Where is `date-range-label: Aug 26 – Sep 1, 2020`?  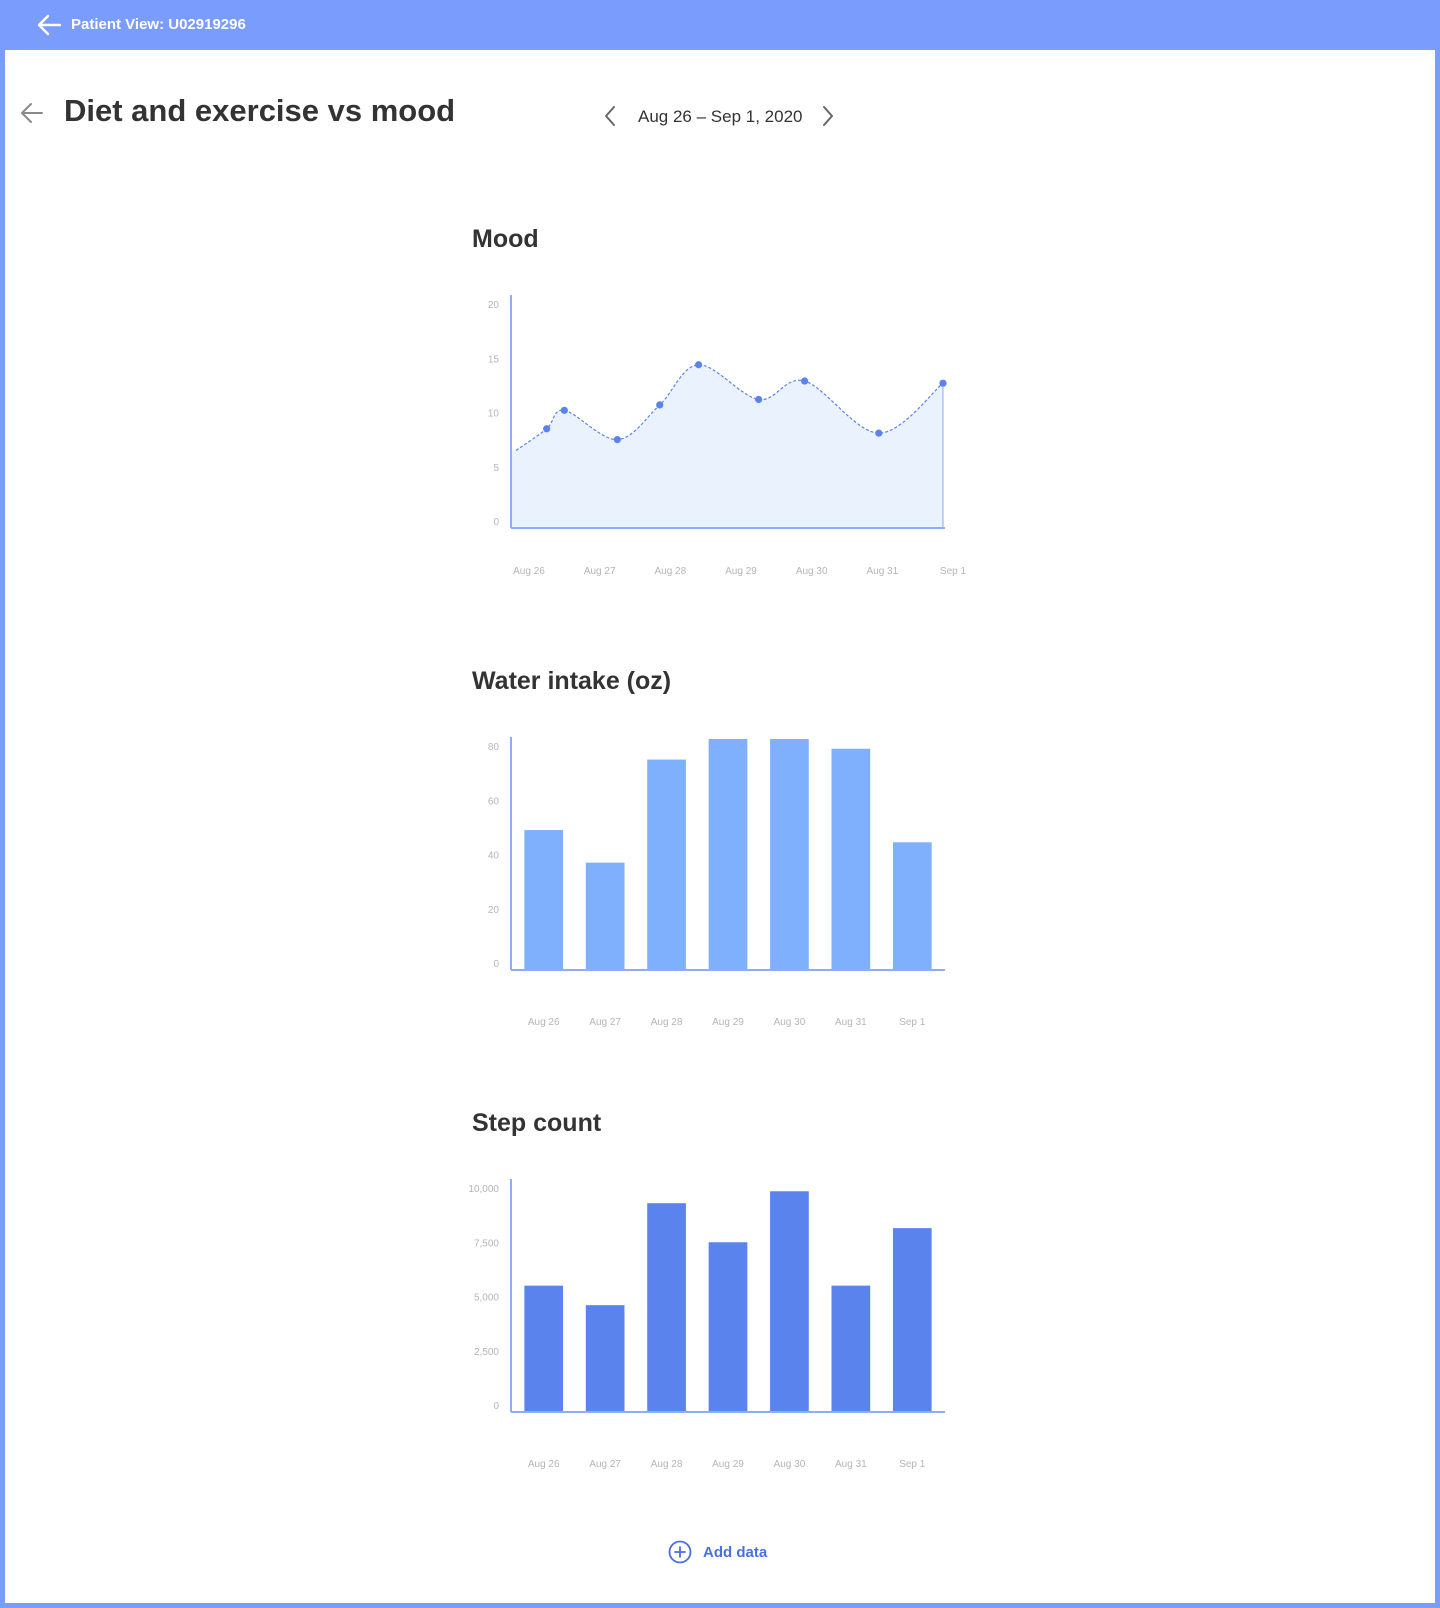 date-range-label: Aug 26 – Sep 1, 2020 is located at coordinates (720, 116).